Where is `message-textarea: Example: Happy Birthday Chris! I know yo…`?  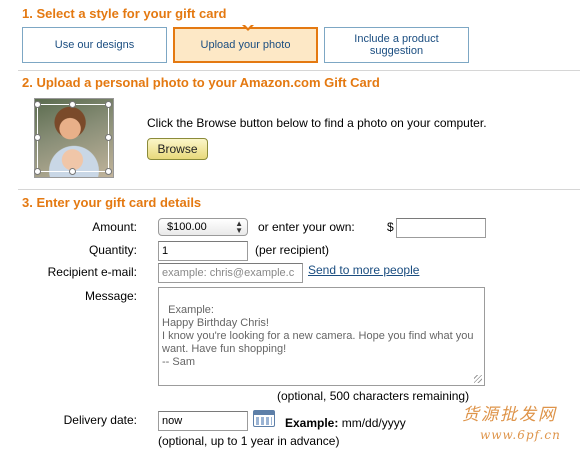 message-textarea: Example: Happy Birthday Chris! I know yo… is located at coordinates (321, 336).